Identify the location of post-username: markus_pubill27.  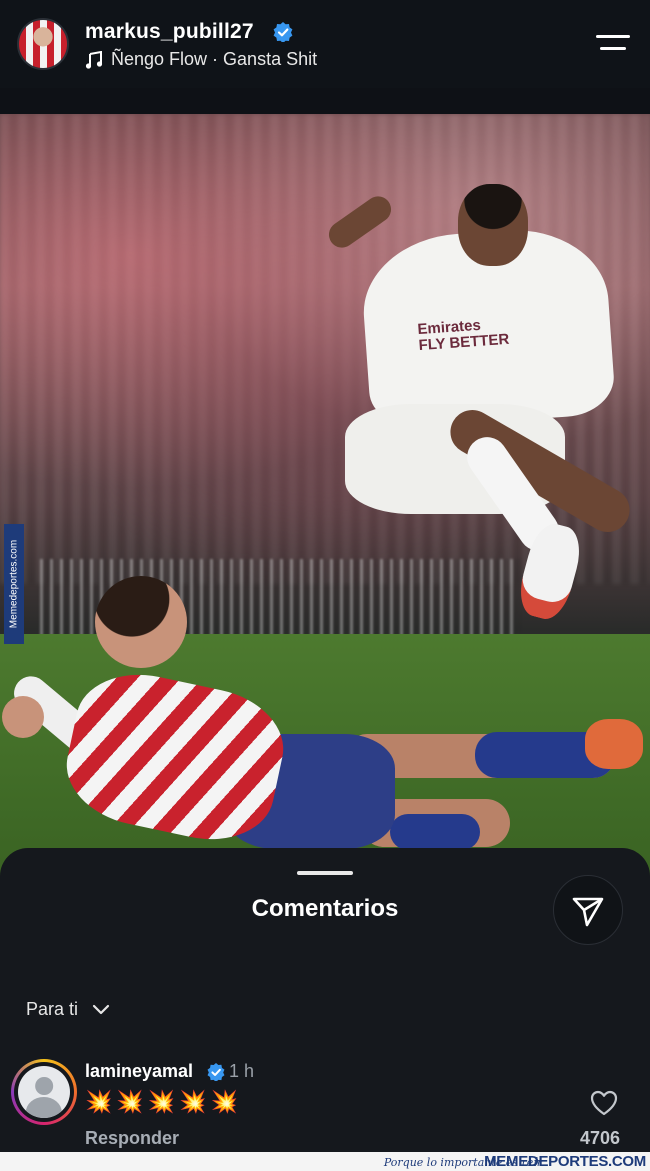
(169, 32).